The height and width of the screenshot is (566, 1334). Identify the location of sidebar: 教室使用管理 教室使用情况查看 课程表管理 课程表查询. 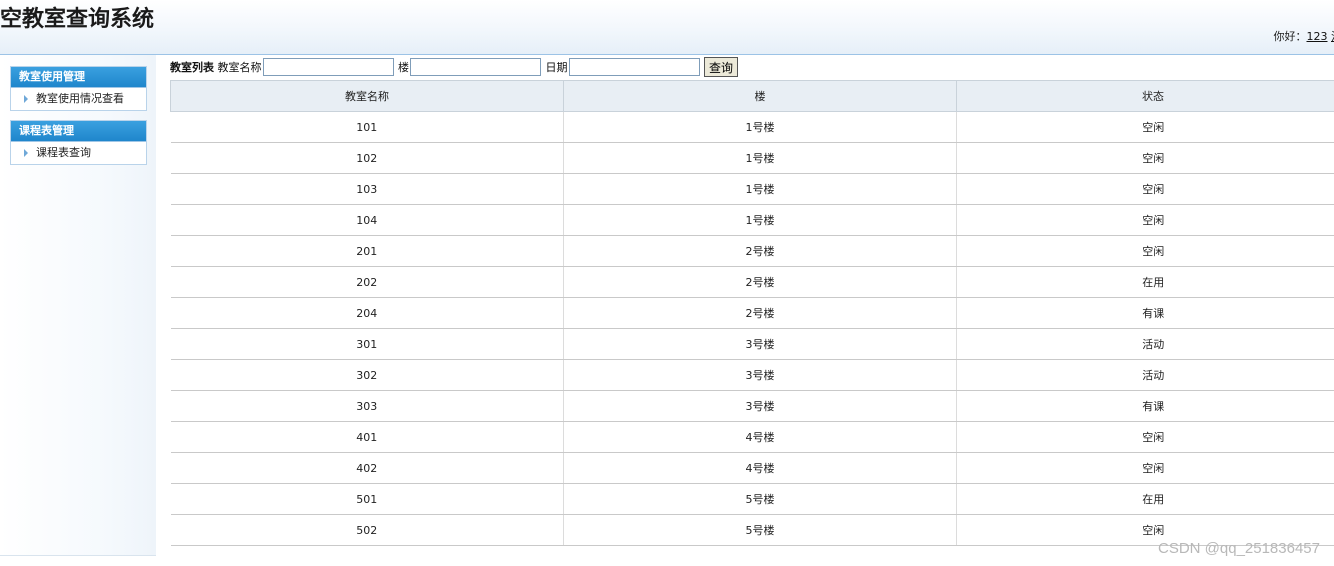
(78, 305).